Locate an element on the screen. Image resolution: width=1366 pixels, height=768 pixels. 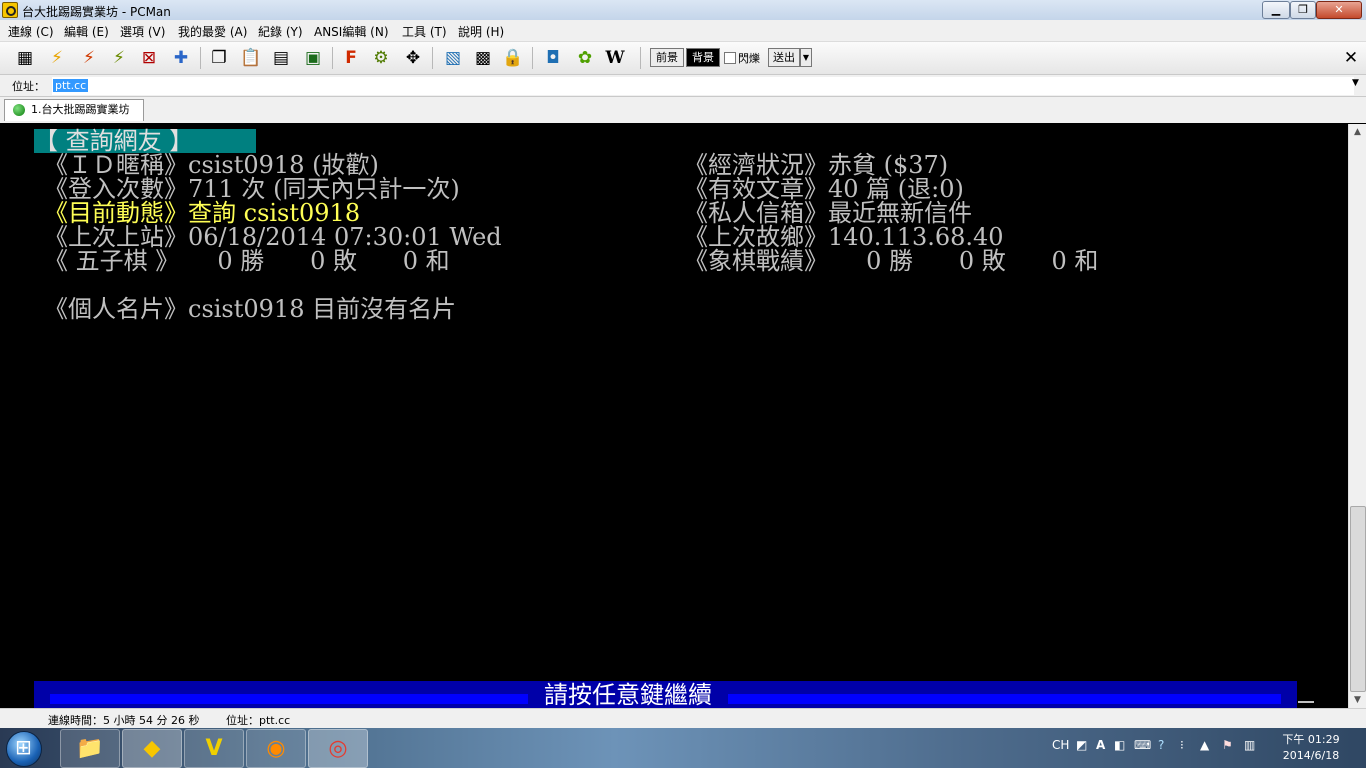
valid-posts-line: 《有效文章》40 篇 (退:0) is located at coordinates (824, 189).